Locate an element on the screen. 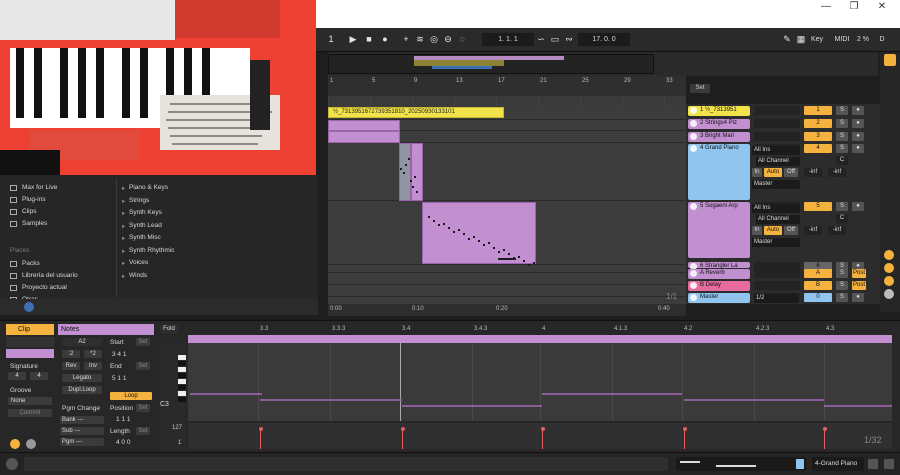 This screenshot has width=900, height=475. browser-folder: Synth Lead is located at coordinates (145, 225).